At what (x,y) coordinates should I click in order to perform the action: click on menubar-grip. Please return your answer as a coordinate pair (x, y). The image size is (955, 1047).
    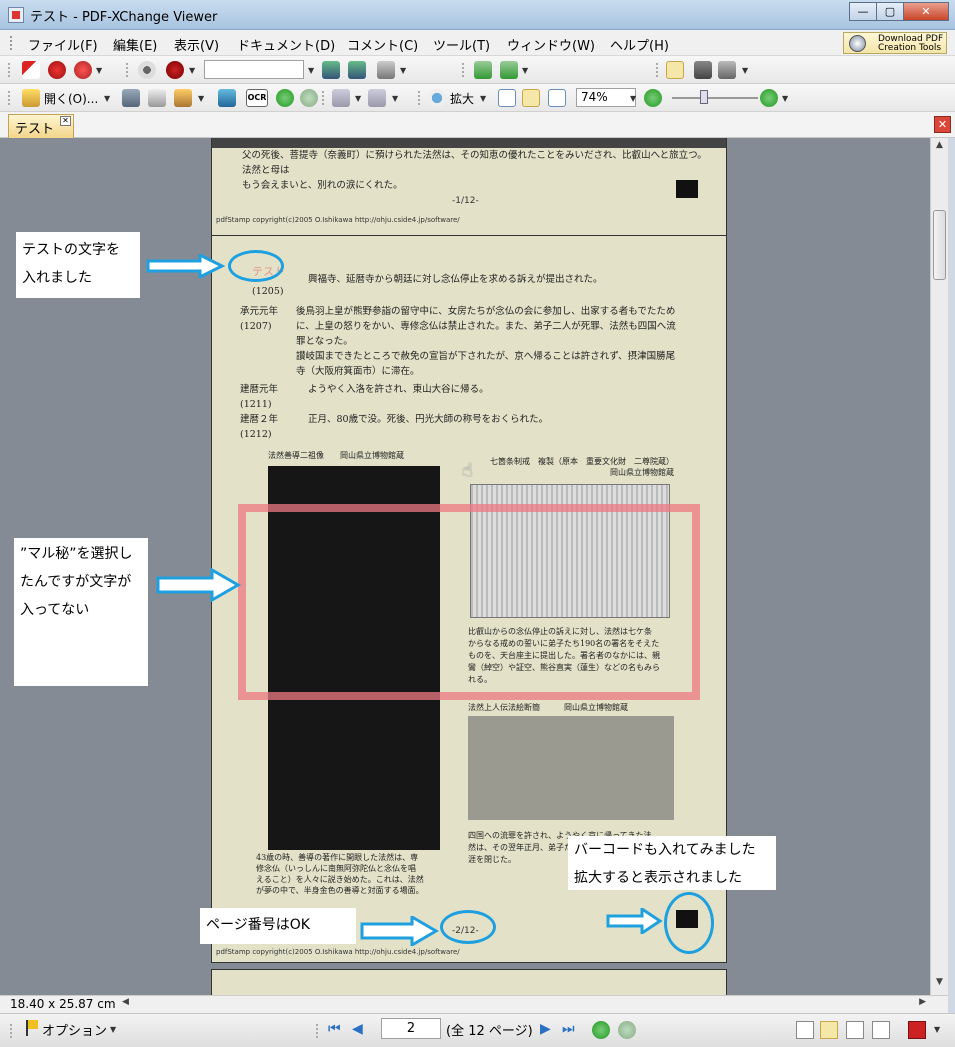
    Looking at the image, I should click on (11, 43).